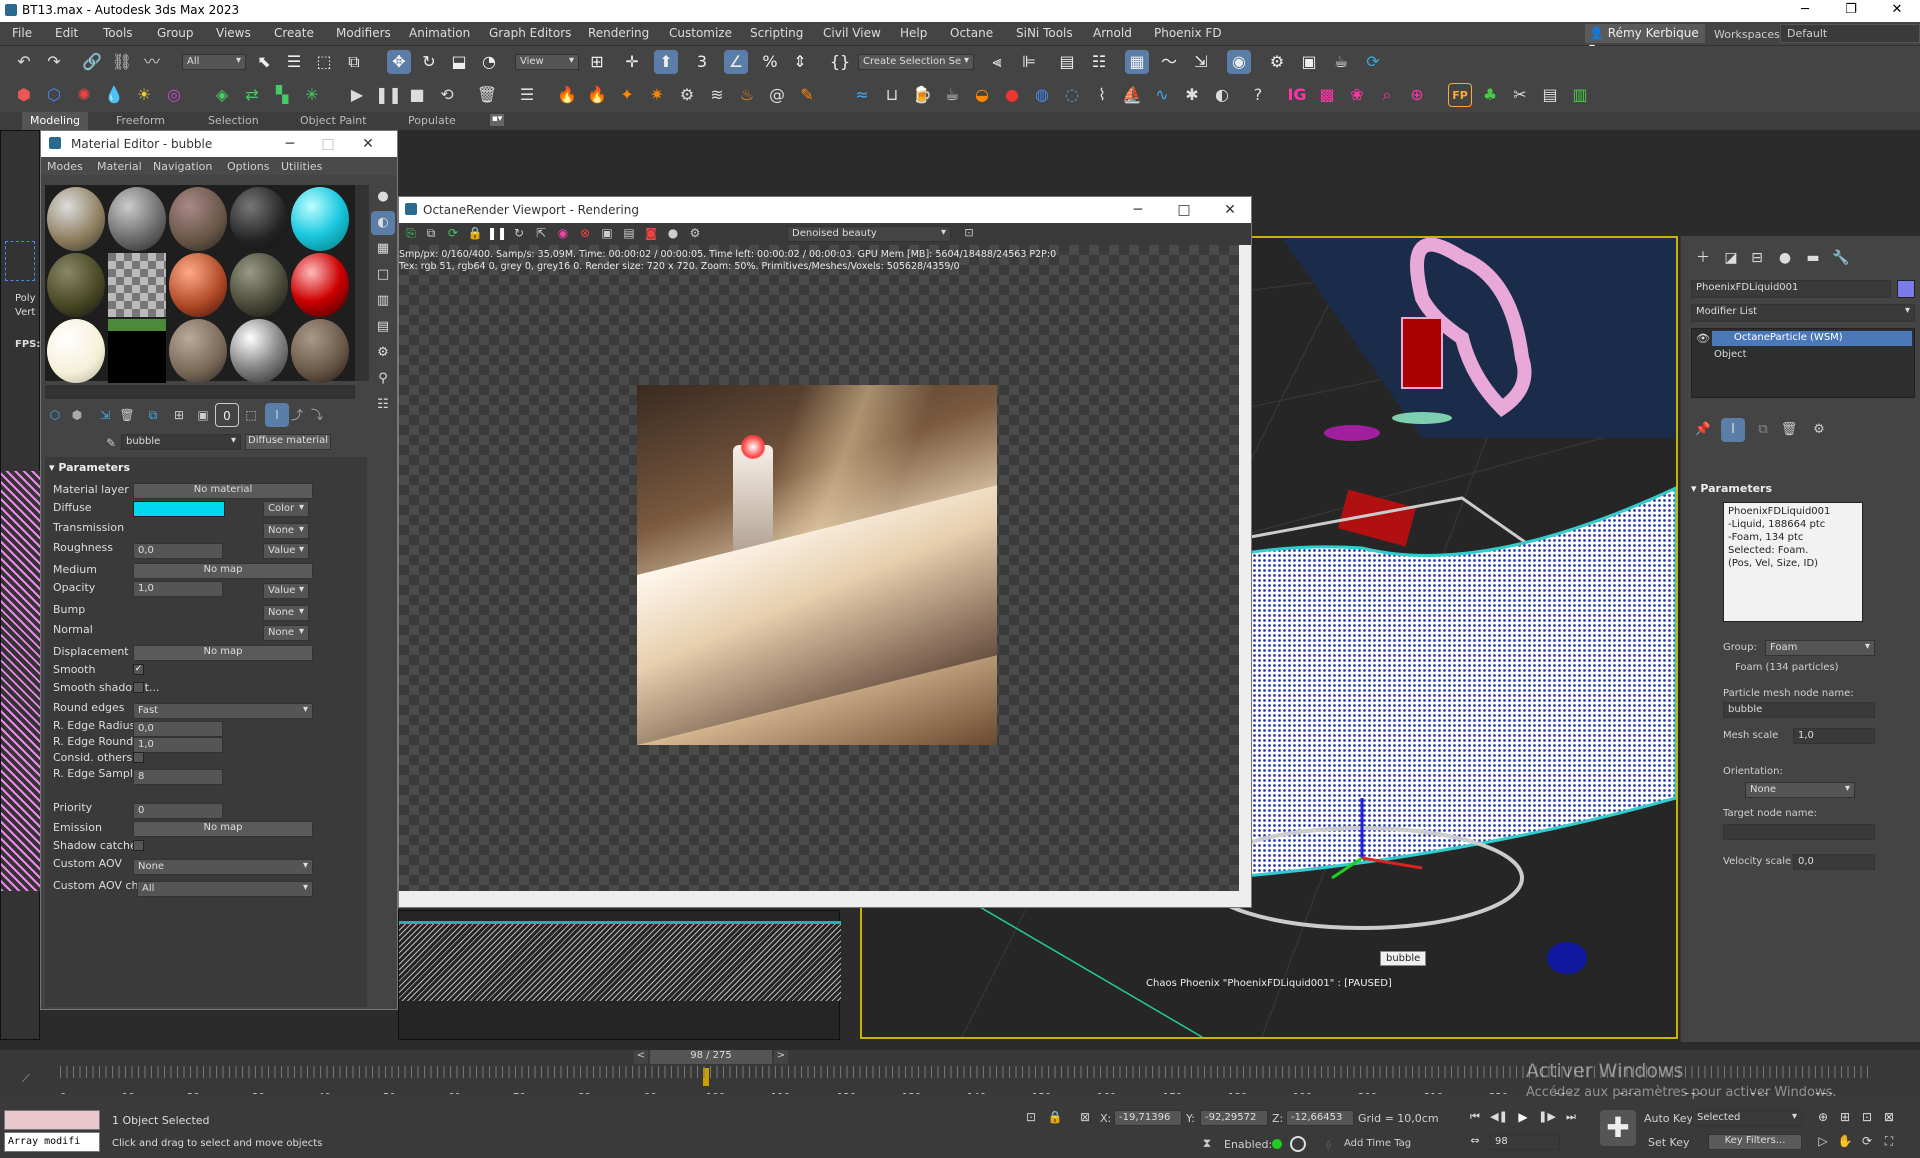 This screenshot has width=1920, height=1158. I want to click on menu-customize: Customize, so click(700, 33).